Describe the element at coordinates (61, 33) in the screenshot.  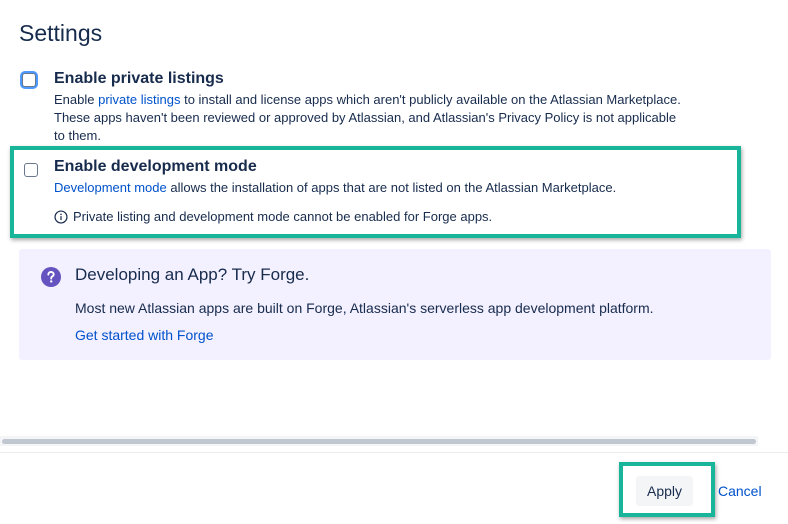
I see `page-title: Settings` at that location.